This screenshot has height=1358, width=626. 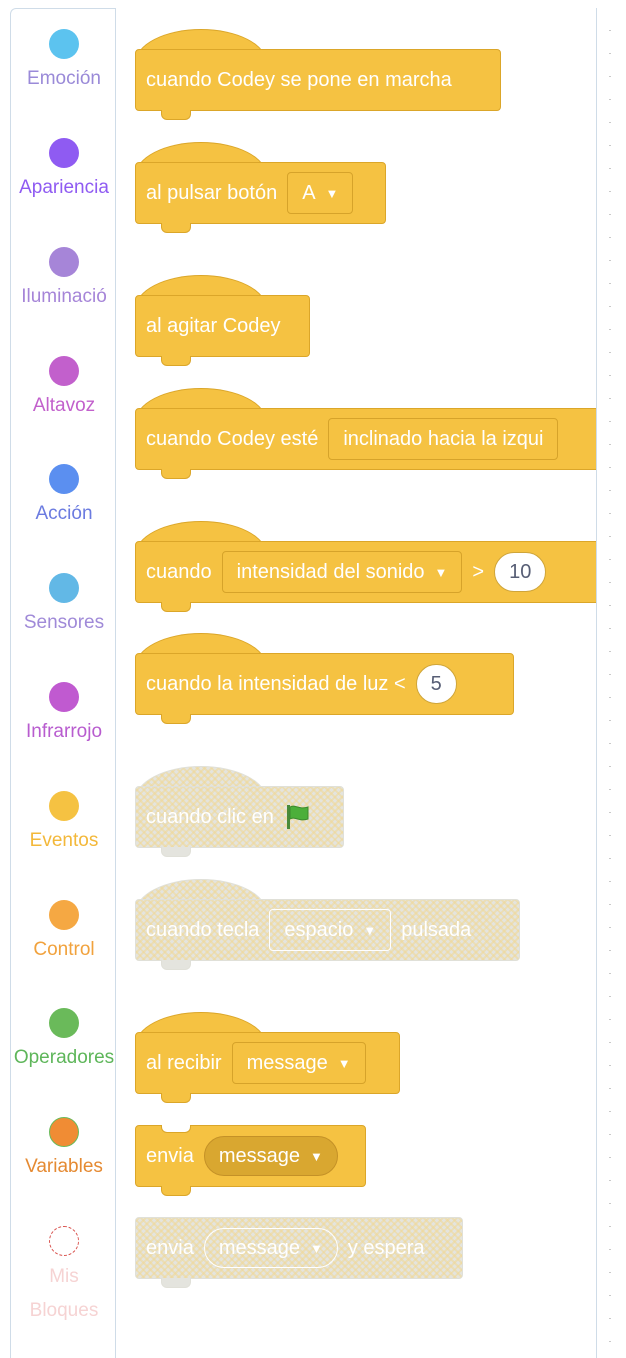 I want to click on block-broadcast: envia message ▼, so click(x=250, y=1156).